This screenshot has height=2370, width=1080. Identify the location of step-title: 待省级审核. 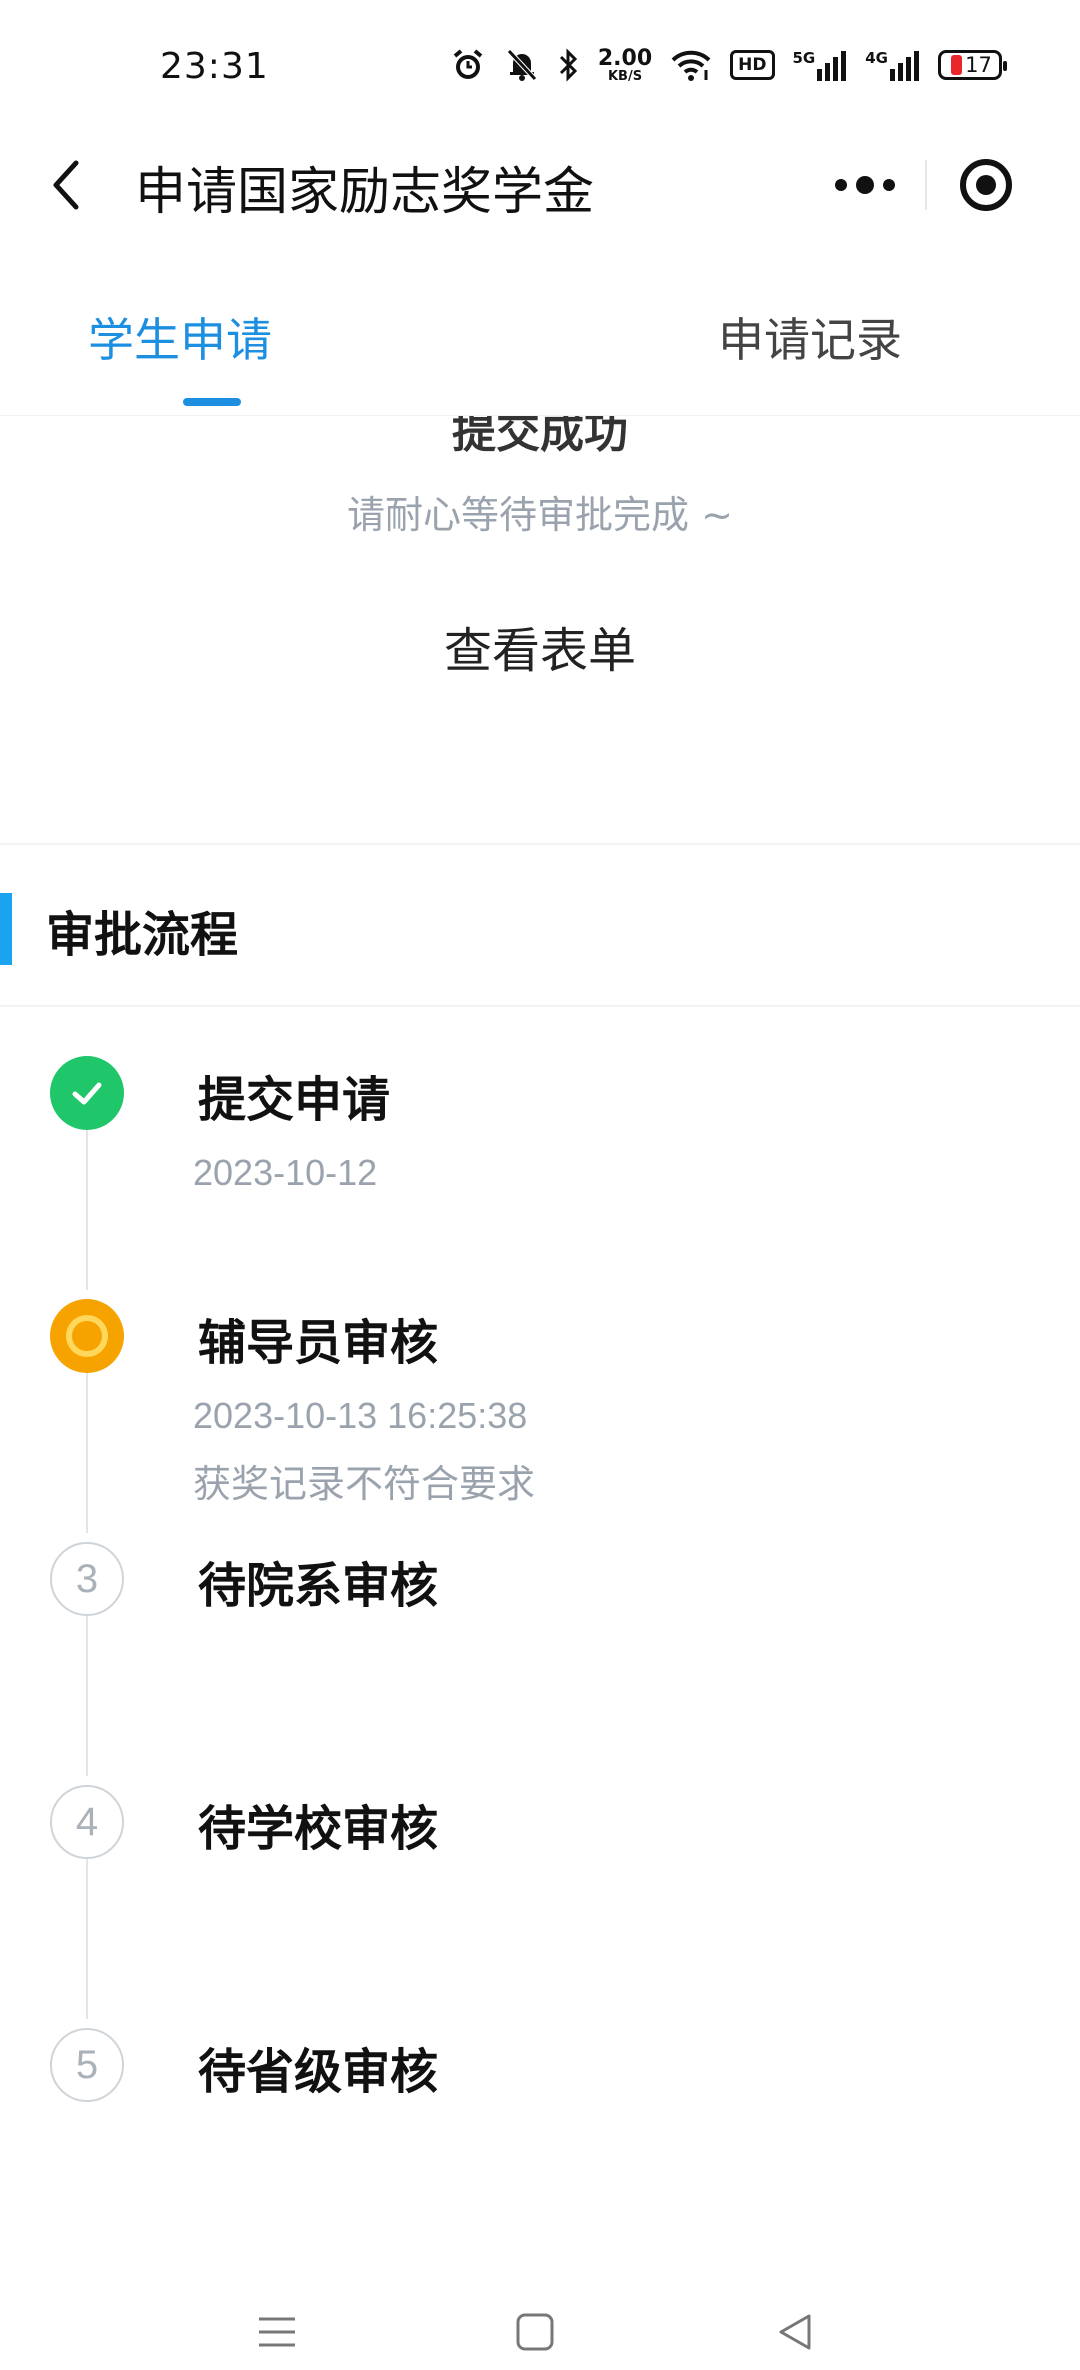
(318, 2072).